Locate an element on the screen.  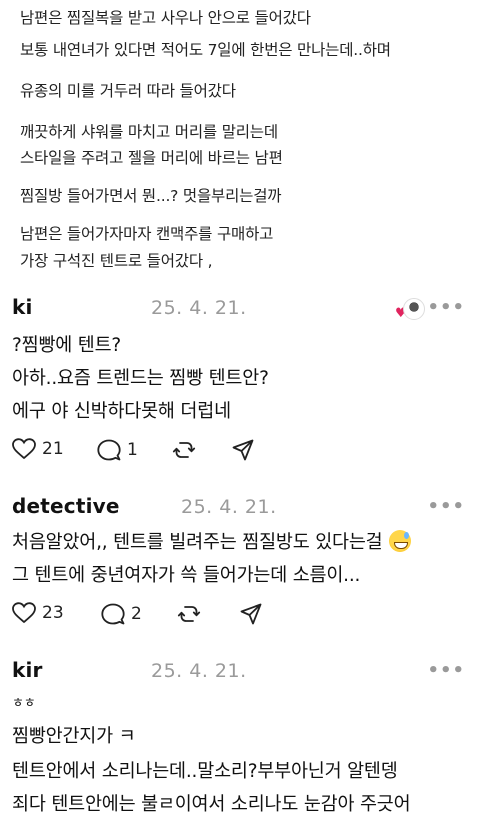
post-line: 가장 구석진 텐트로 들어갔다 , is located at coordinates (116, 261).